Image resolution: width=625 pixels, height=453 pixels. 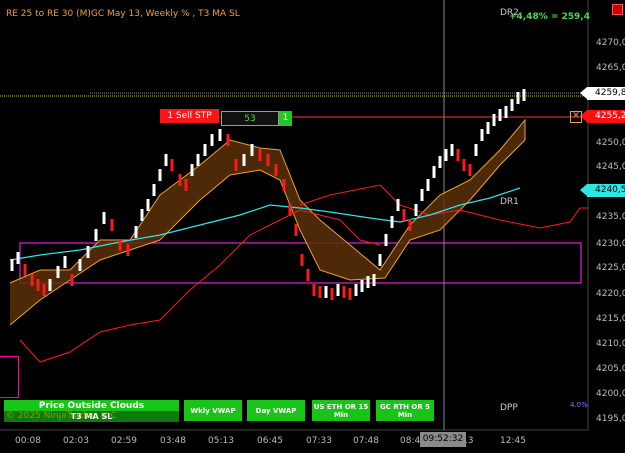 I want to click on day-vwap-button: Day VWAP, so click(x=276, y=410).